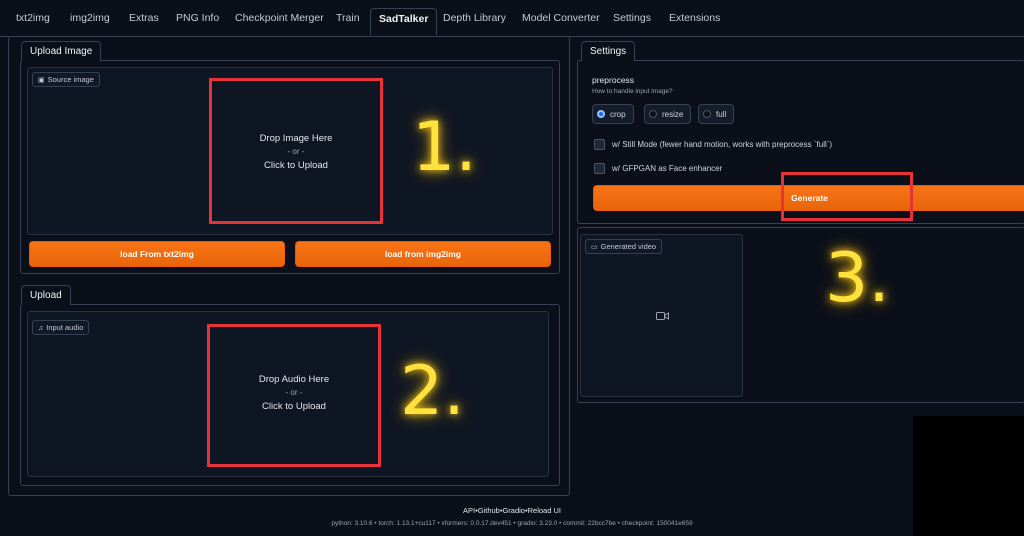 The width and height of the screenshot is (1024, 536). What do you see at coordinates (432, 391) in the screenshot?
I see `annotation-2: 2.` at bounding box center [432, 391].